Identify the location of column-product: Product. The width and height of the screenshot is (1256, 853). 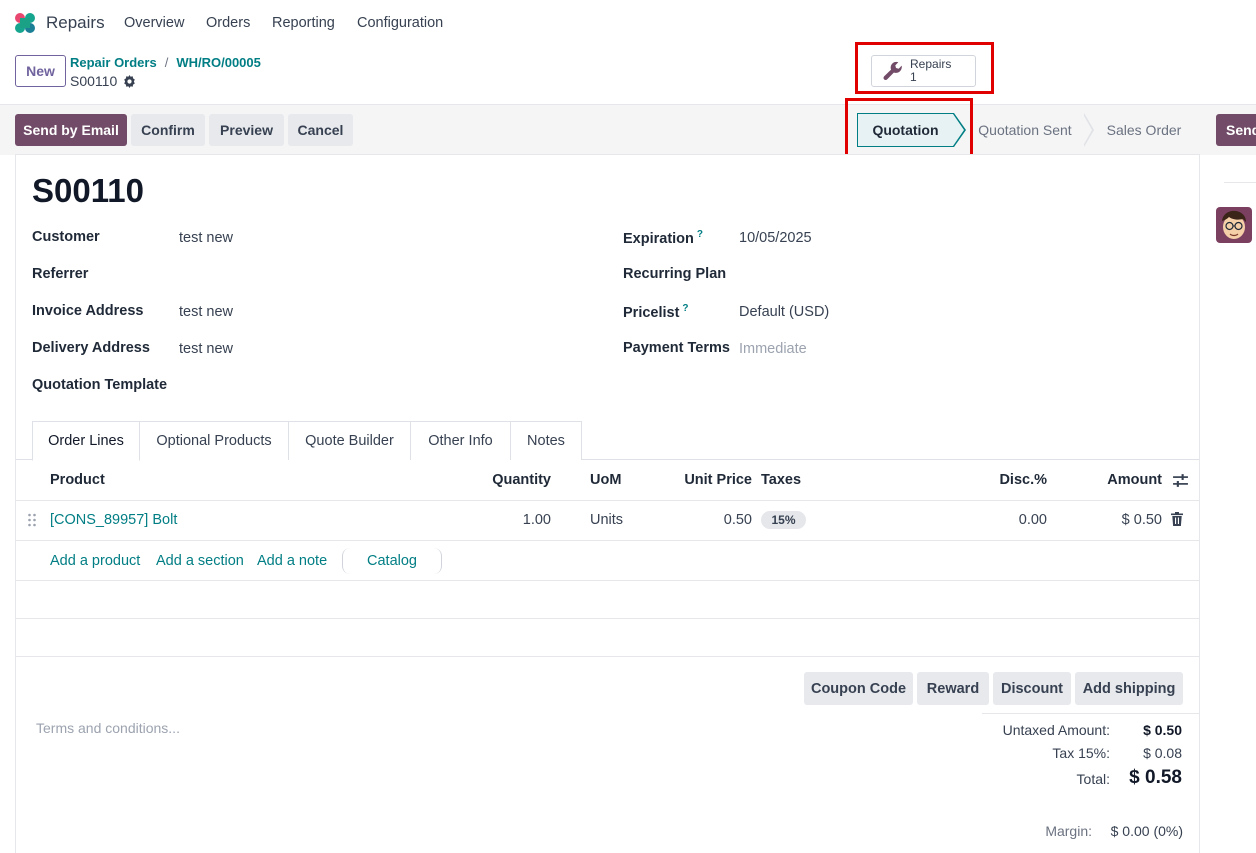
(77, 480).